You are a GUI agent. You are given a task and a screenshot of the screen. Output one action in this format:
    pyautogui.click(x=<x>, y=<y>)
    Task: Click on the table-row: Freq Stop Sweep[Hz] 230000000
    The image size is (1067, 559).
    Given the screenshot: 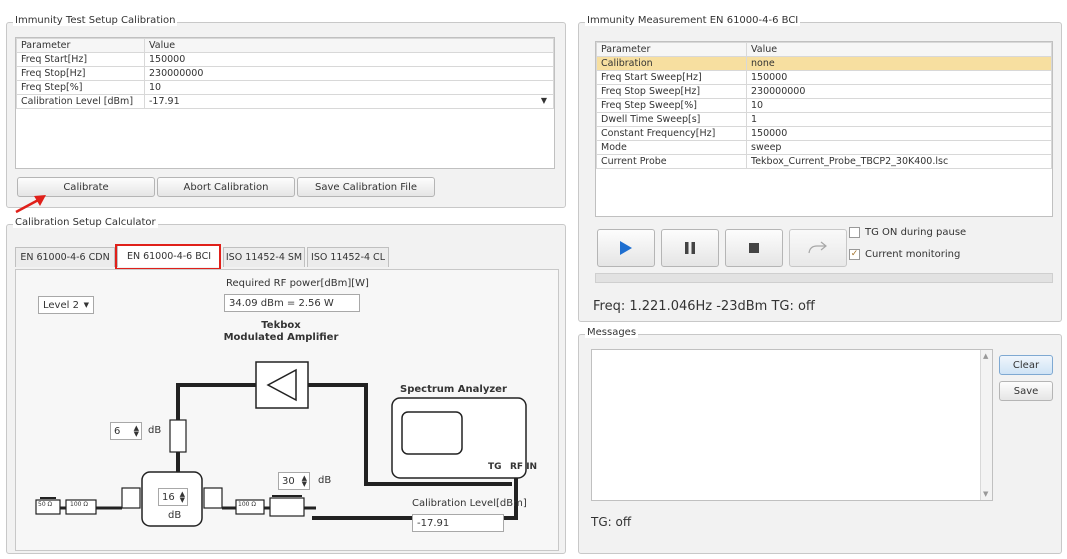 What is the action you would take?
    pyautogui.click(x=824, y=91)
    